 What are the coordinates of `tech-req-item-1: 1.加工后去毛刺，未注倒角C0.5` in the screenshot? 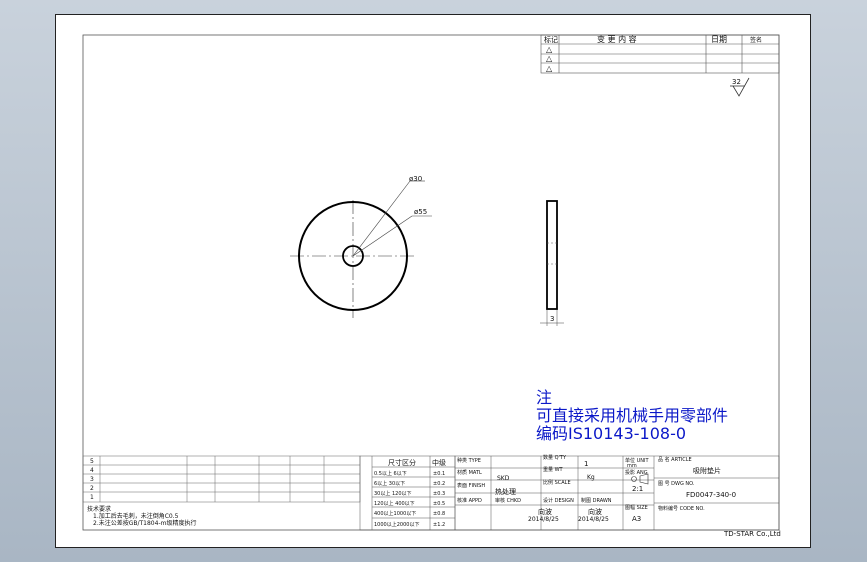 It's located at (136, 516).